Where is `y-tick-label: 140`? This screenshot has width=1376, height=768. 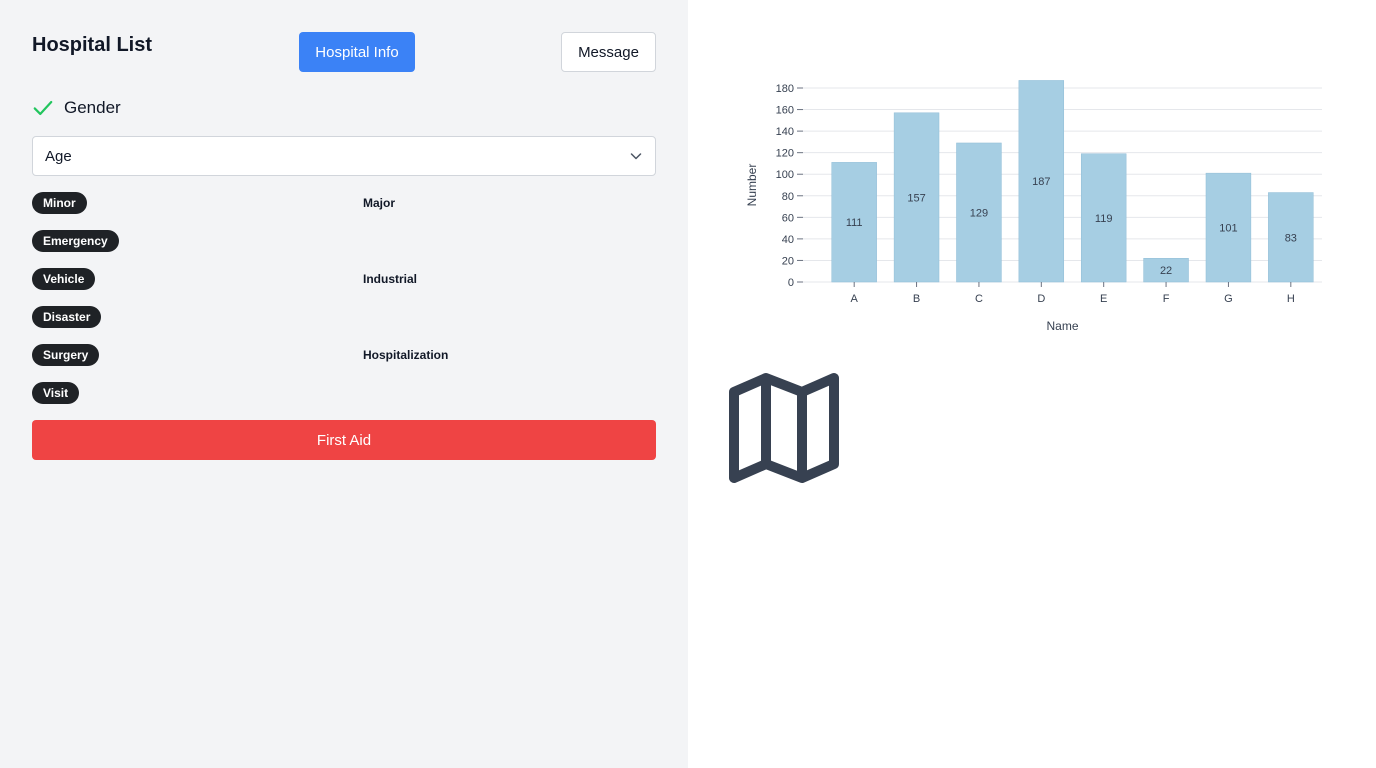
y-tick-label: 140 is located at coordinates (785, 132).